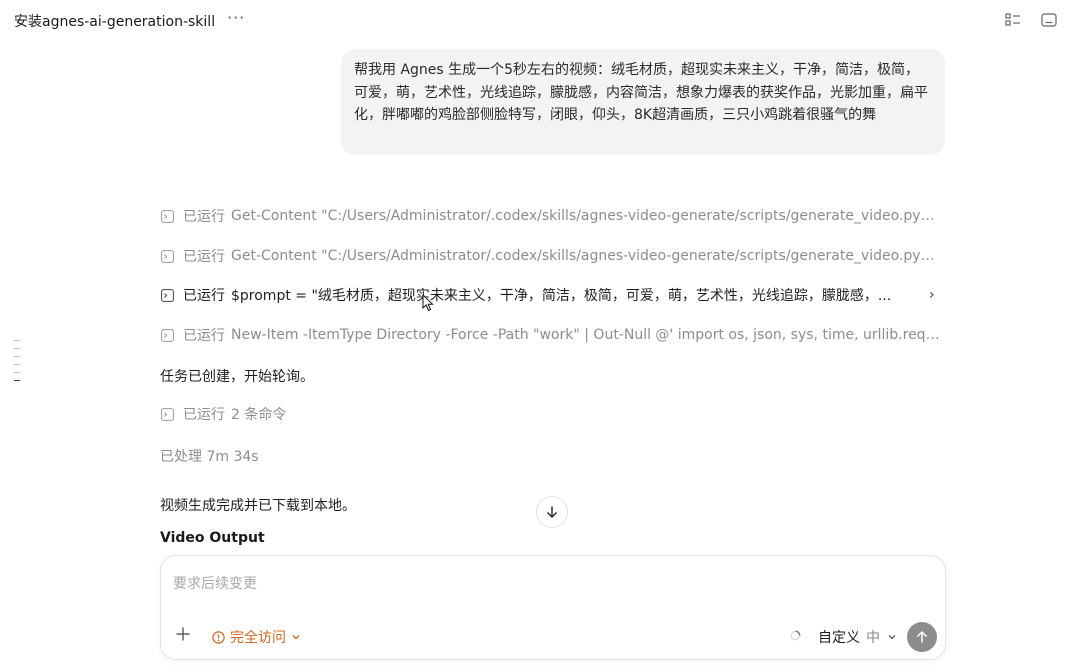 This screenshot has height=671, width=1079. I want to click on arrow-up-icon, so click(922, 636).